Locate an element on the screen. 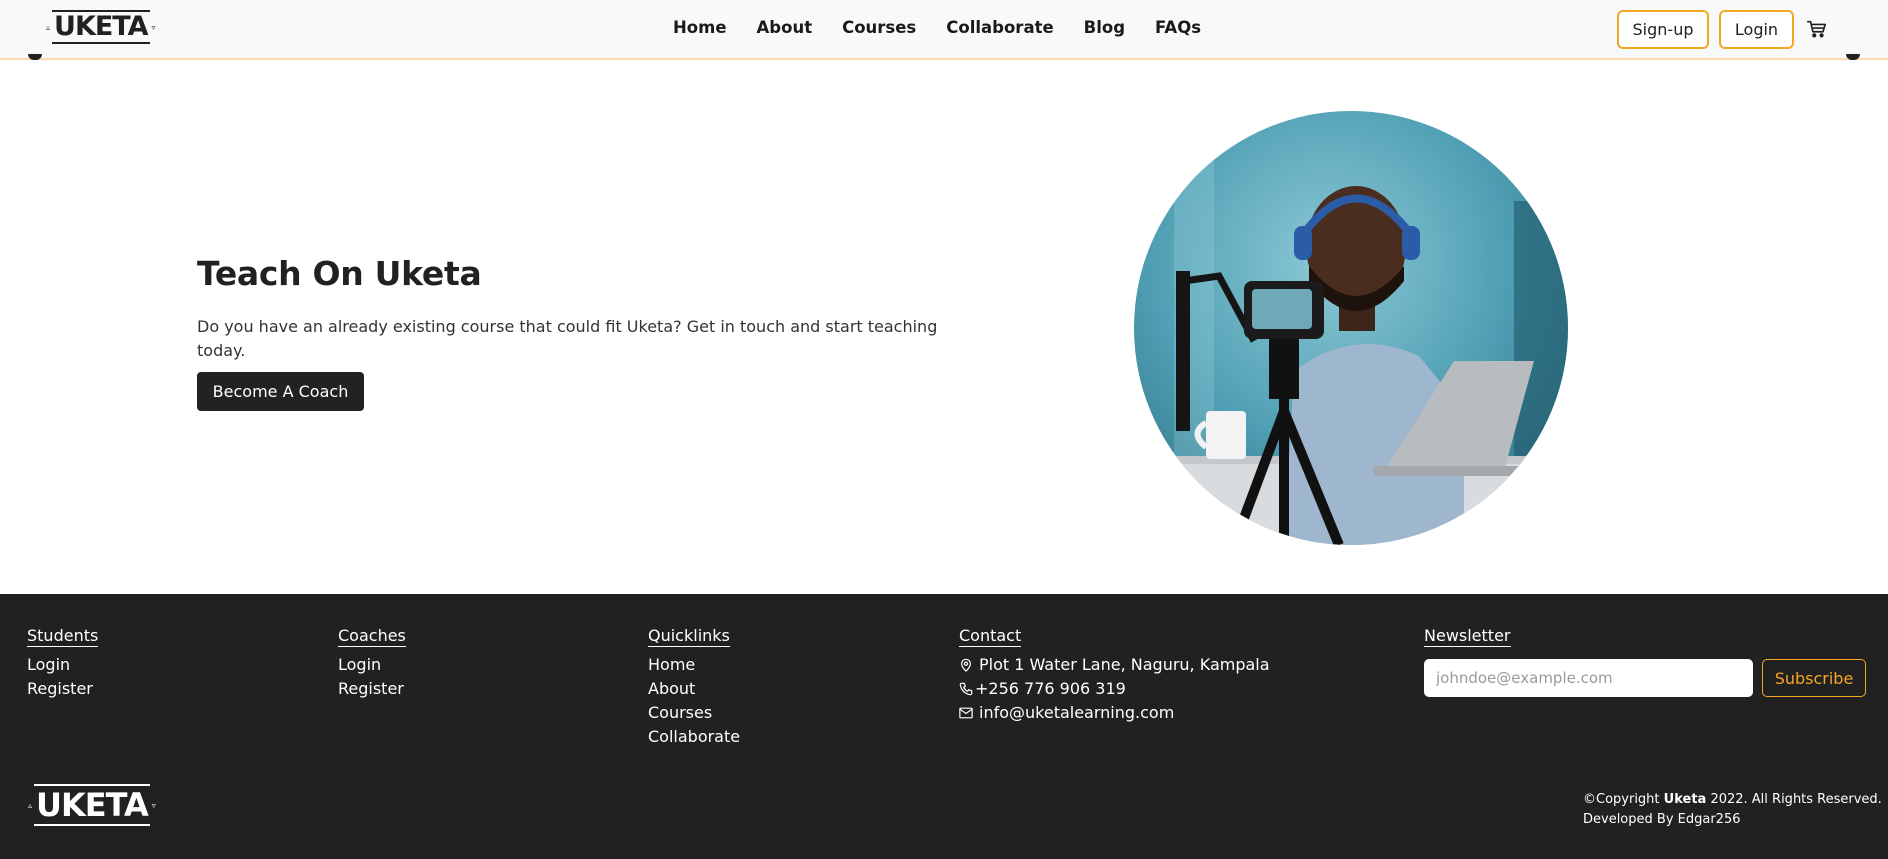  footer-students-register-link: Register is located at coordinates (62, 689).